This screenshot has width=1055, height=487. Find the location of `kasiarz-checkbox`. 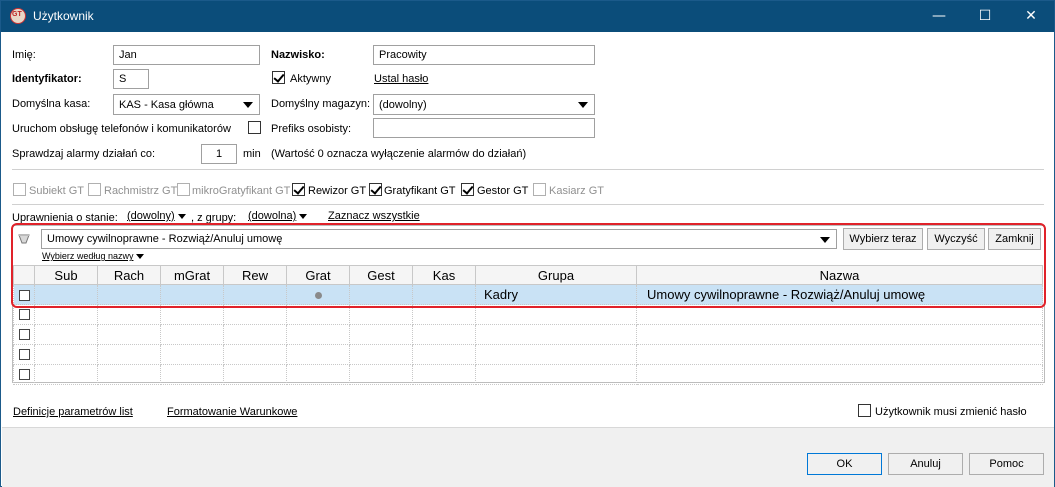

kasiarz-checkbox is located at coordinates (539, 189).